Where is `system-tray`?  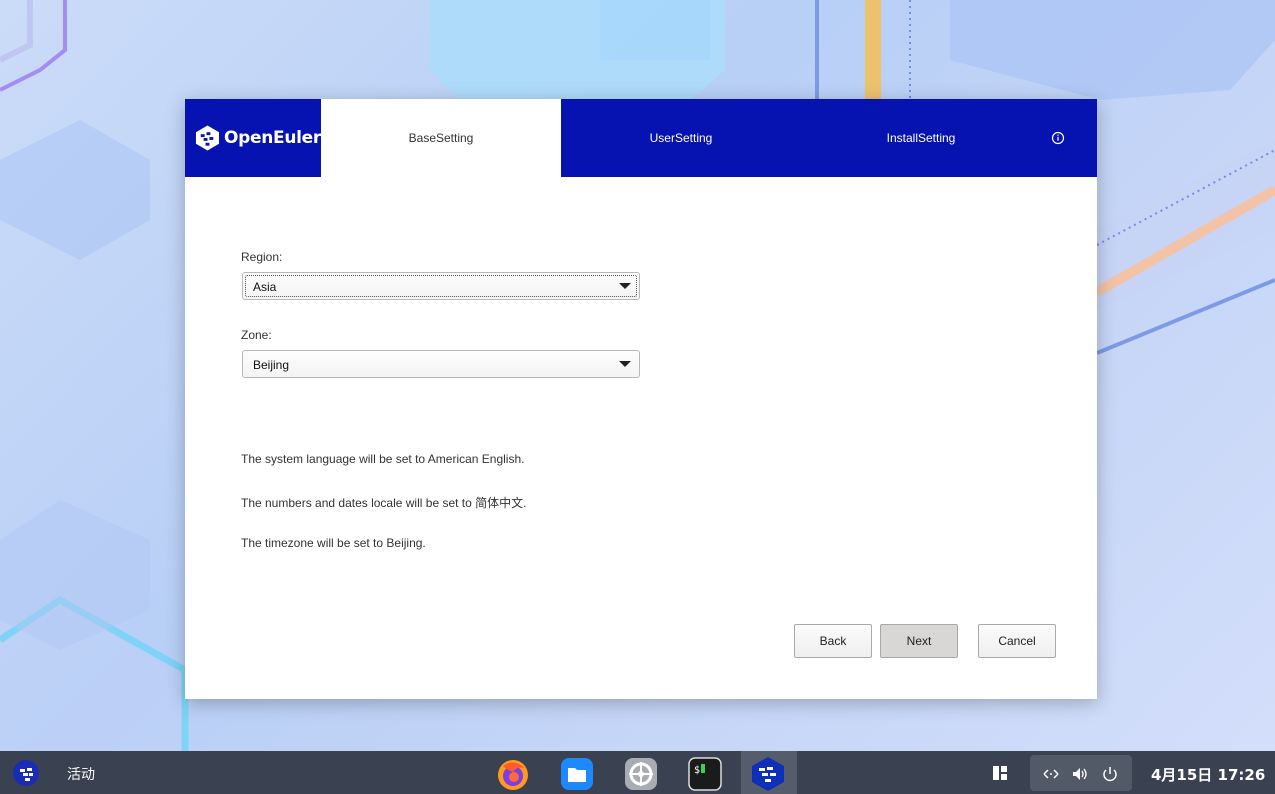
system-tray is located at coordinates (1081, 773).